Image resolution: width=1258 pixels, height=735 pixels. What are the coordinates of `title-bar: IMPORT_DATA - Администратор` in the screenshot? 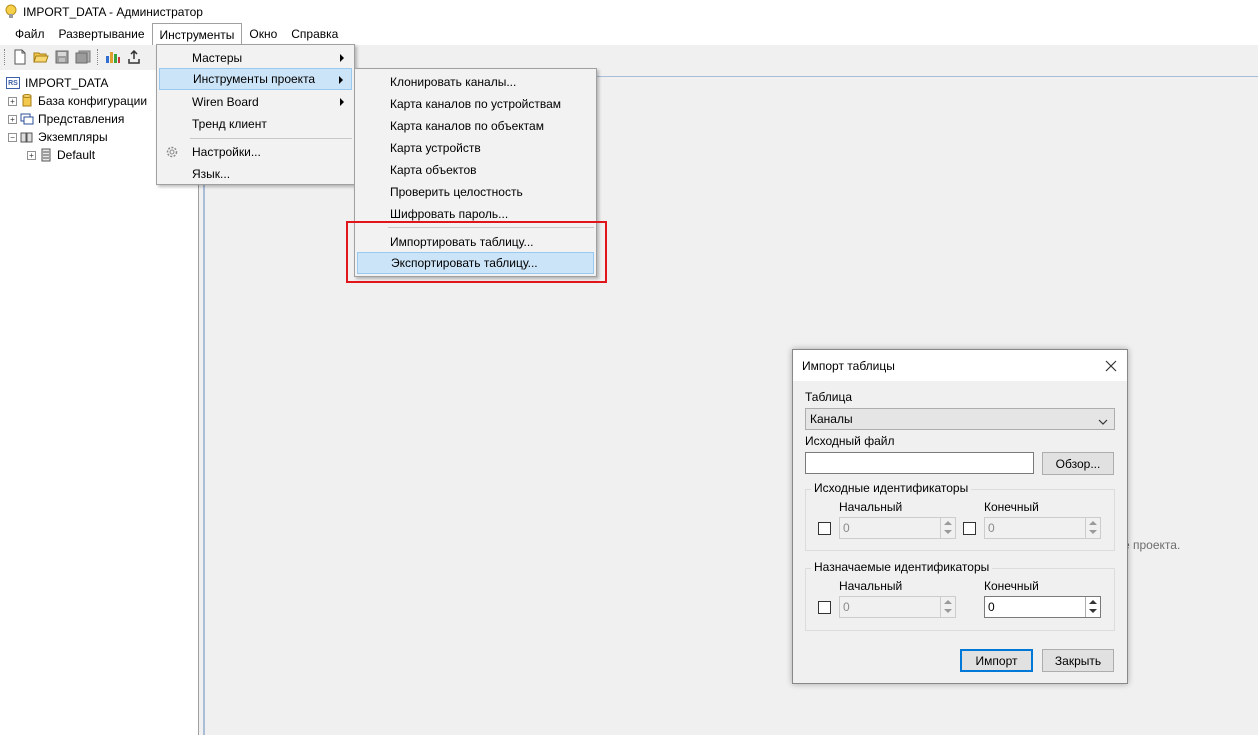 It's located at (629, 11).